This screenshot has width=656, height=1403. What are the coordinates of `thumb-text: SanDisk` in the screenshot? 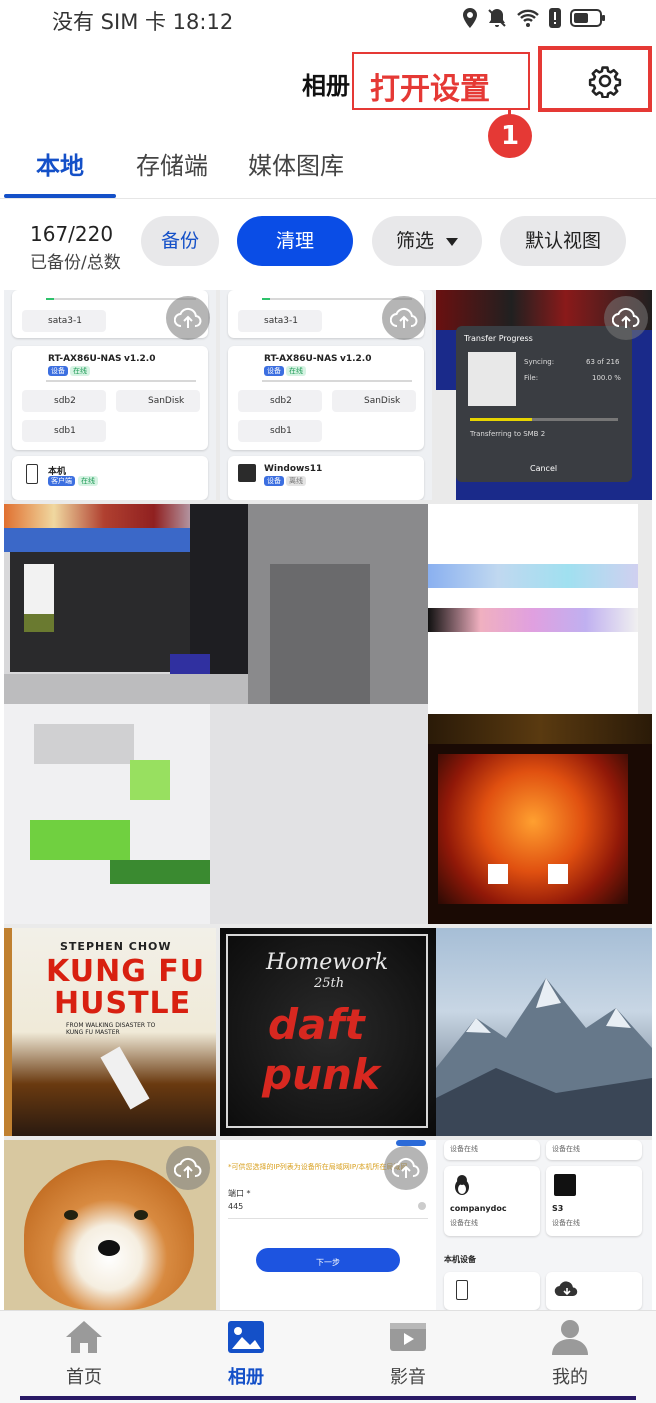 It's located at (382, 401).